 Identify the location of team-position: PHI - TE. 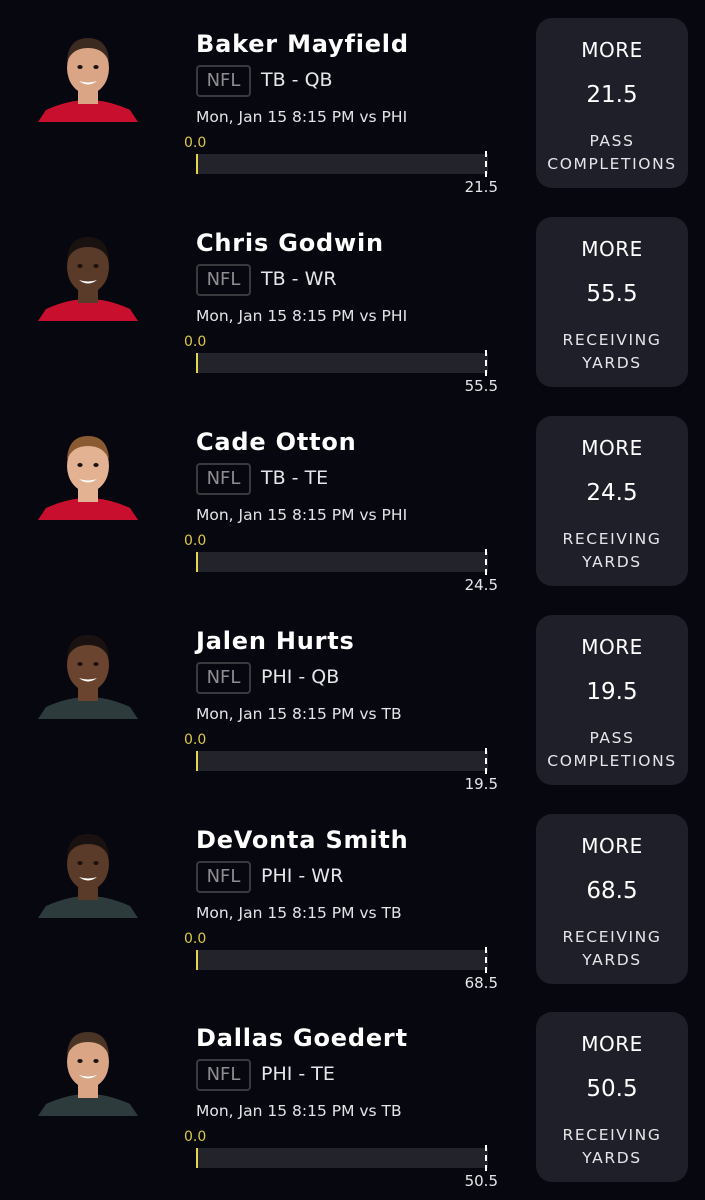
(298, 1074).